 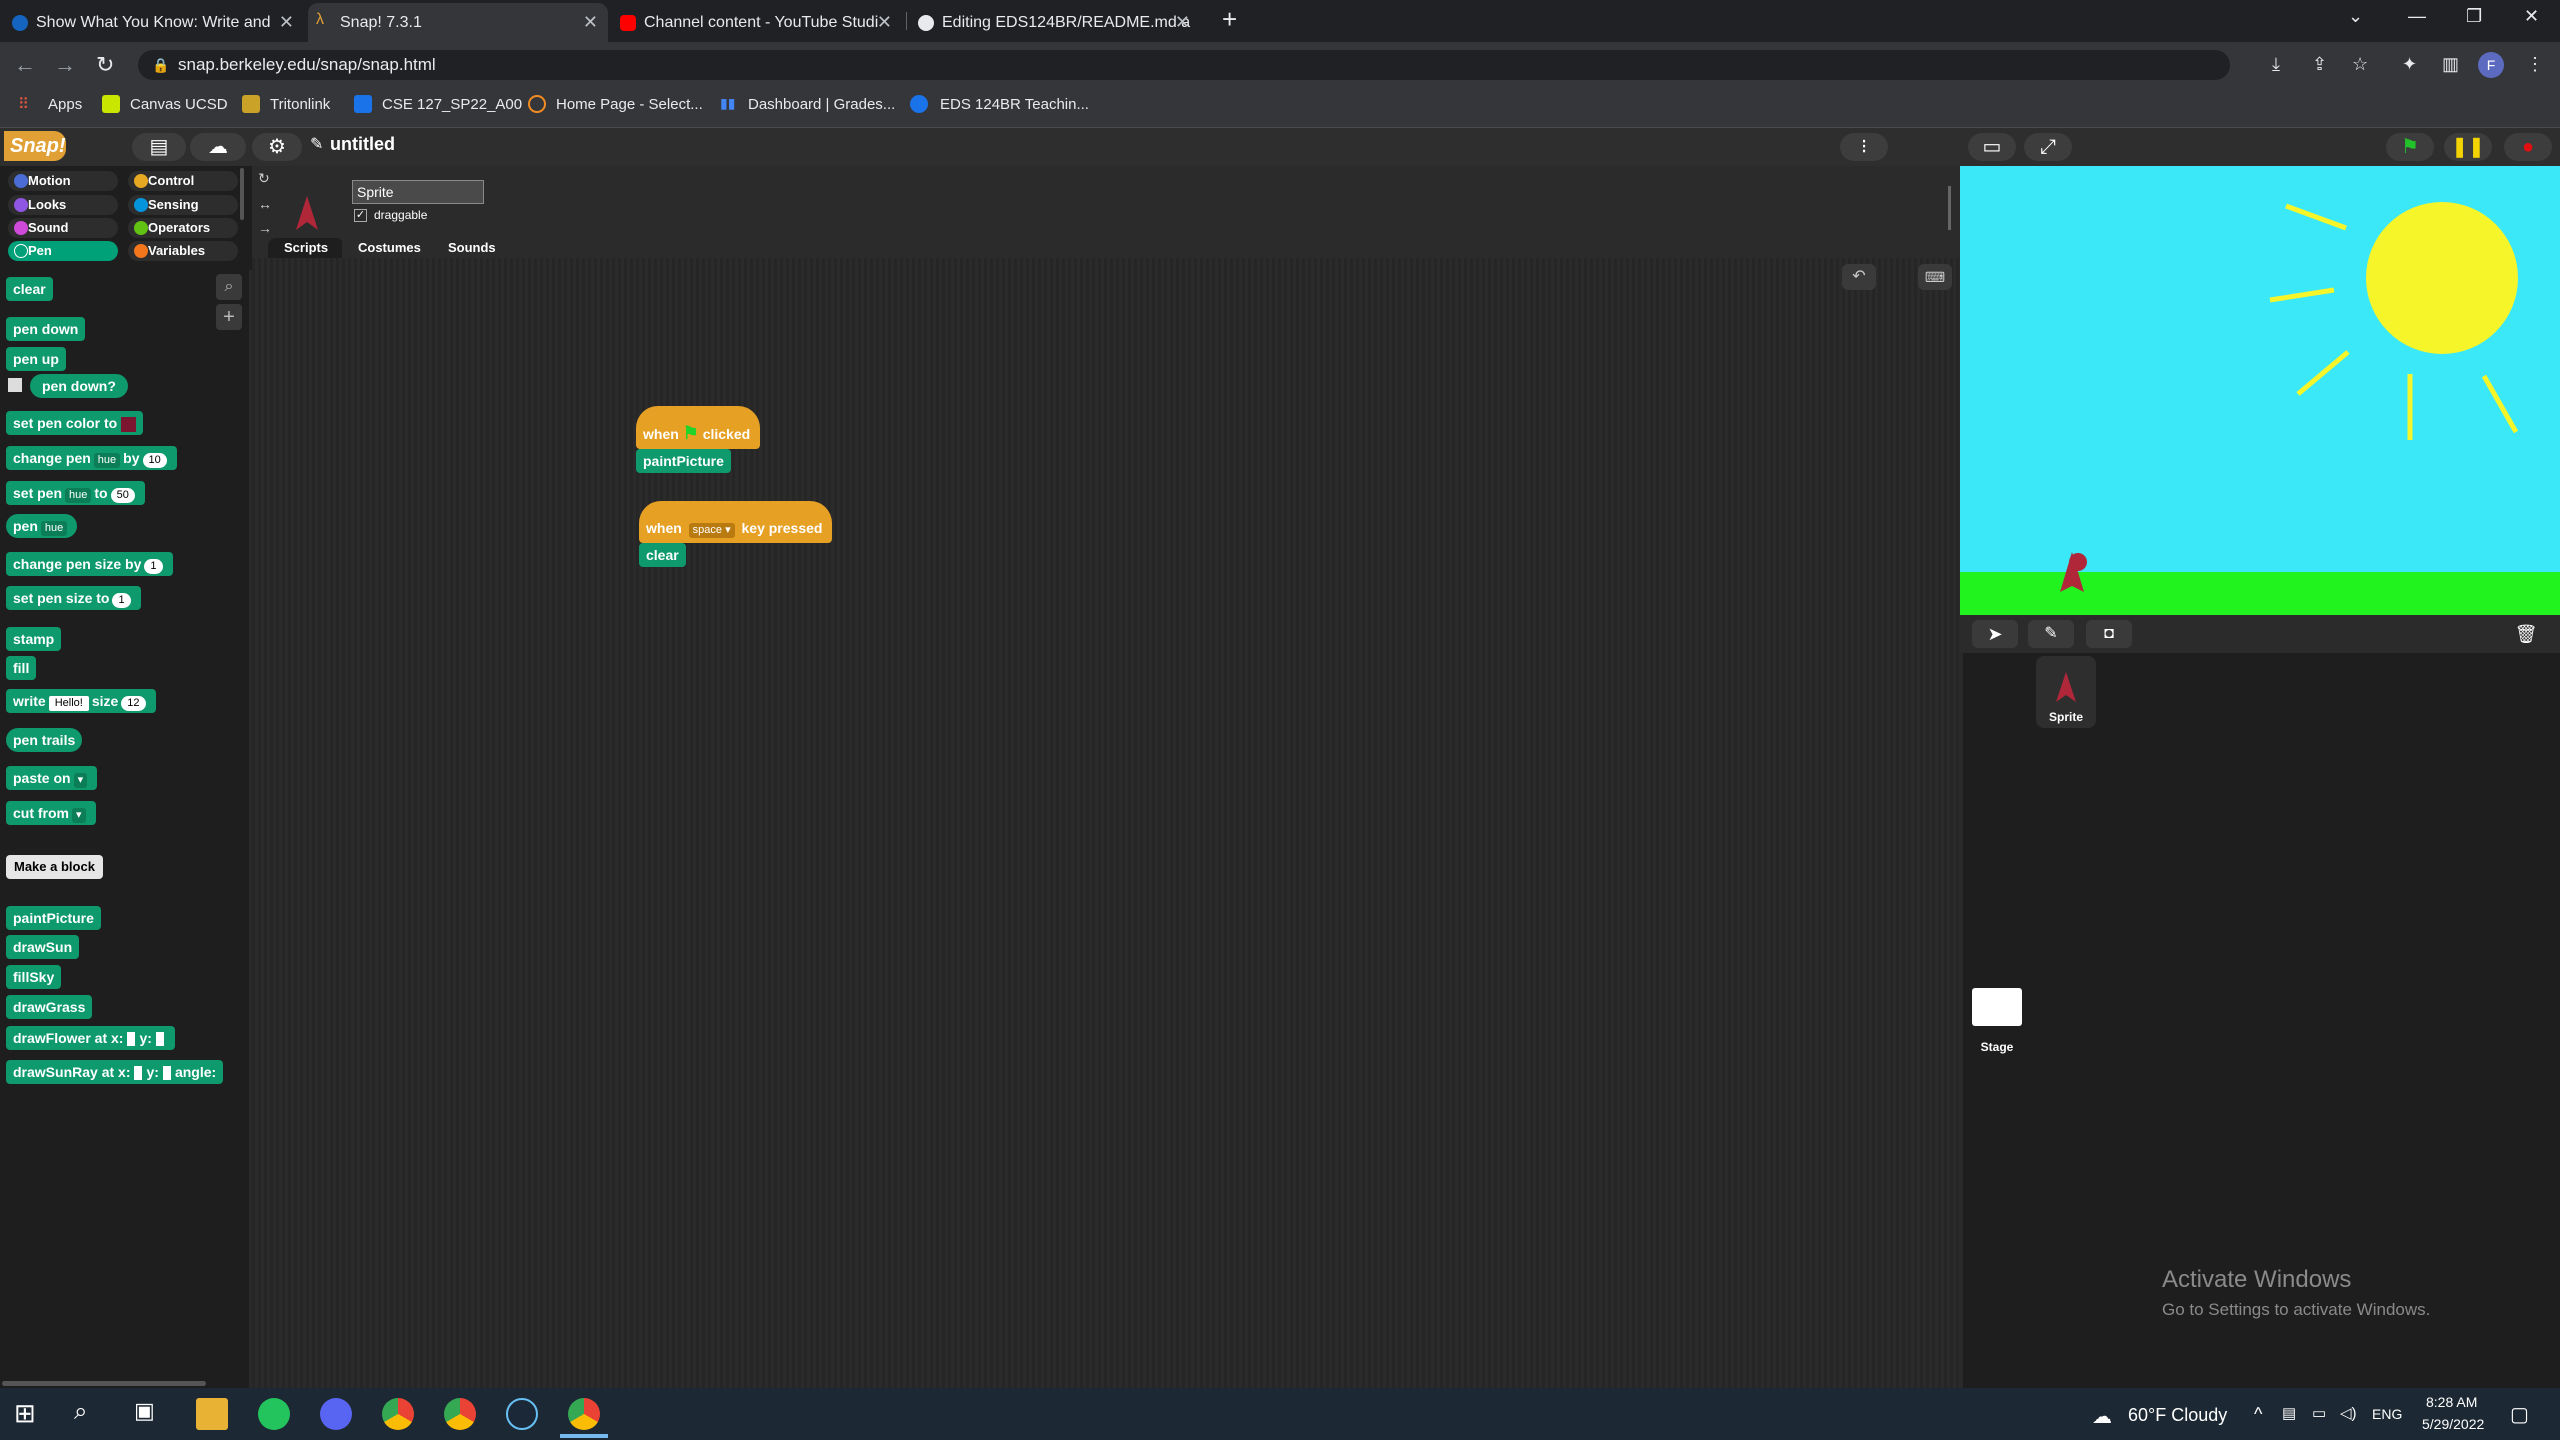 What do you see at coordinates (115, 1072) in the screenshot?
I see `block-drawsunray: drawSunRay at x: y: angle:` at bounding box center [115, 1072].